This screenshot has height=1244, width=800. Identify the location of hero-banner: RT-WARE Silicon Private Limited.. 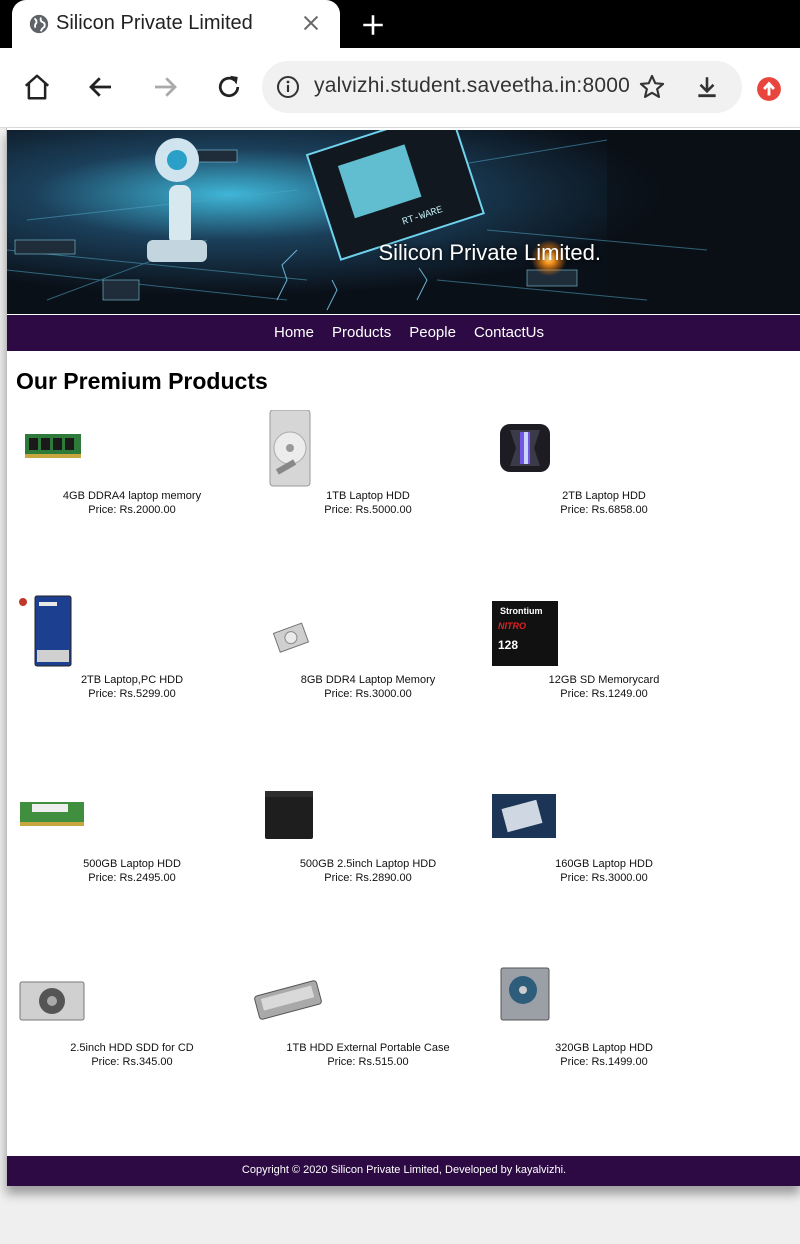
(403, 222).